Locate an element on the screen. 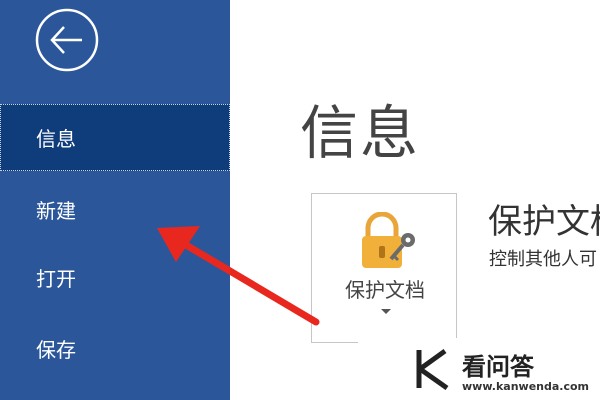 The image size is (600, 400). lock-key-icon is located at coordinates (388, 240).